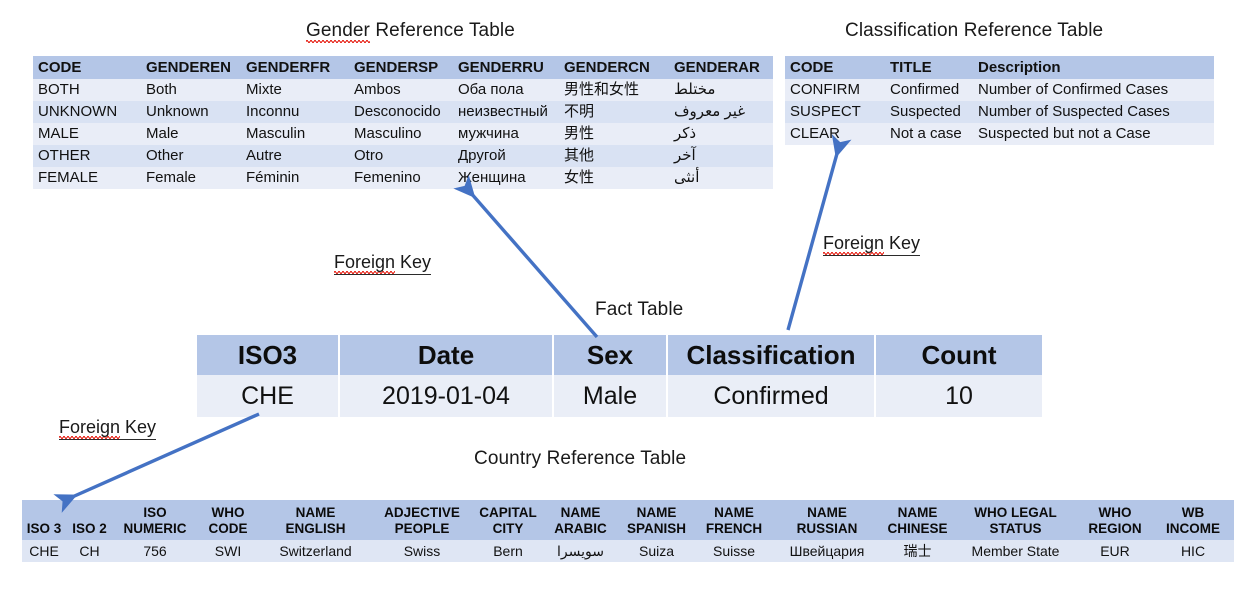 The height and width of the screenshot is (590, 1254). Describe the element at coordinates (614, 178) in the screenshot. I see `table-cell: 女性` at that location.